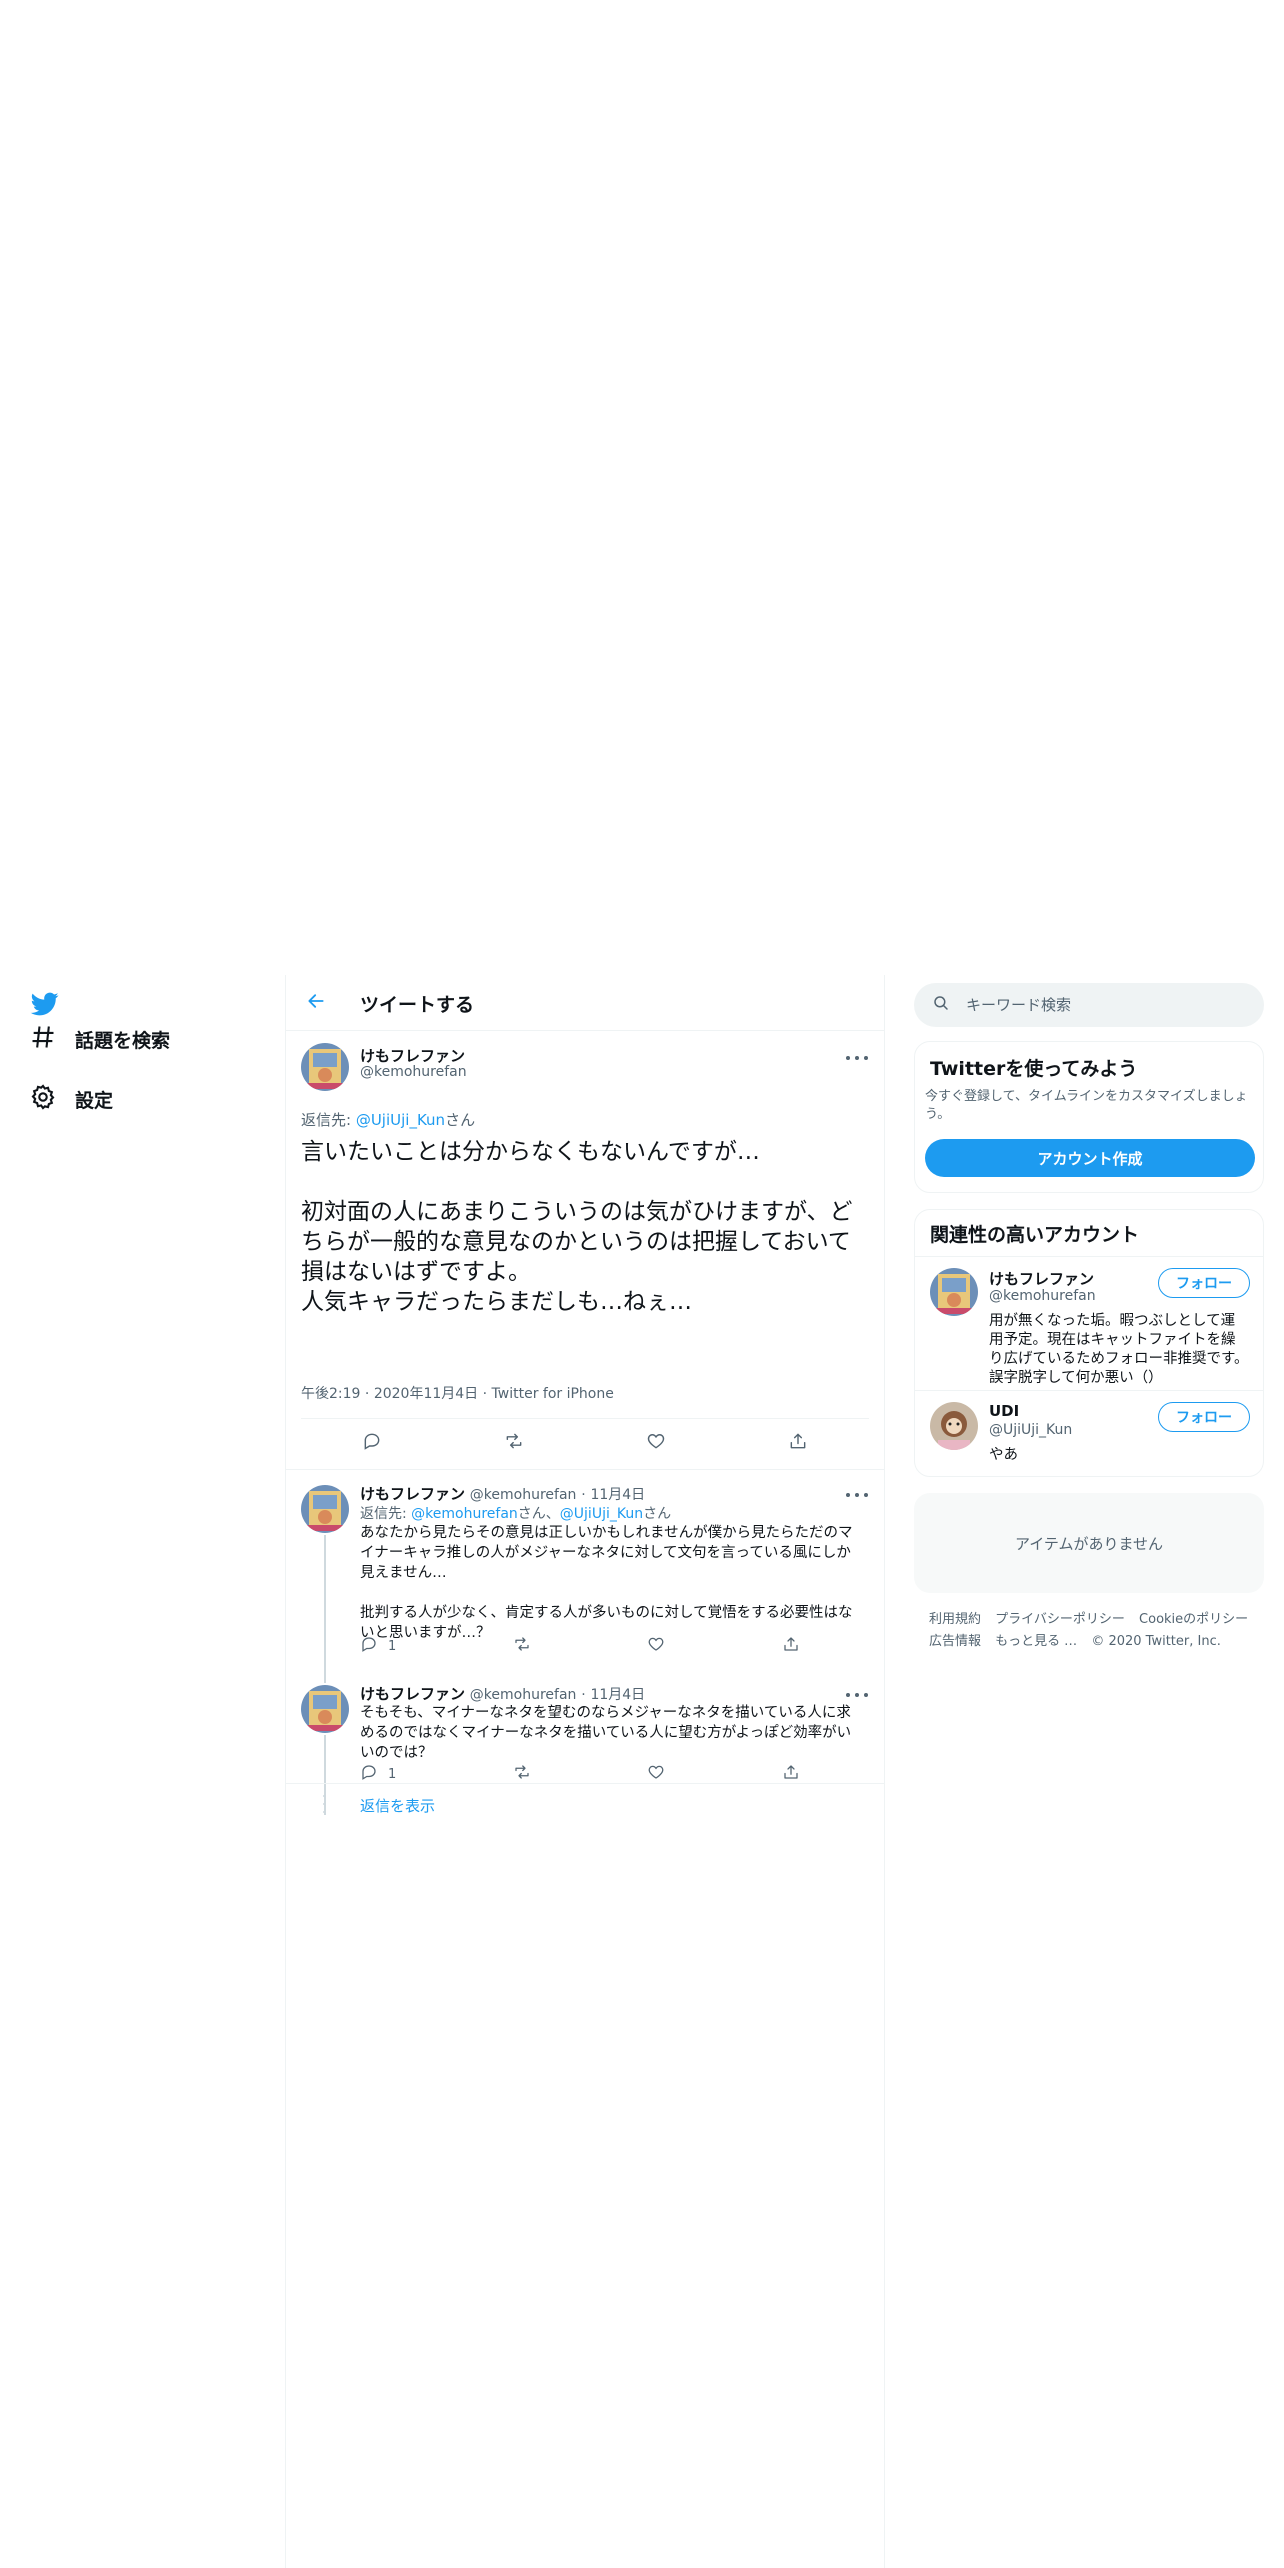 Image resolution: width=1284 pixels, height=2568 pixels. Describe the element at coordinates (1034, 1069) in the screenshot. I see `signup-title: Twitterを使ってみよう` at that location.